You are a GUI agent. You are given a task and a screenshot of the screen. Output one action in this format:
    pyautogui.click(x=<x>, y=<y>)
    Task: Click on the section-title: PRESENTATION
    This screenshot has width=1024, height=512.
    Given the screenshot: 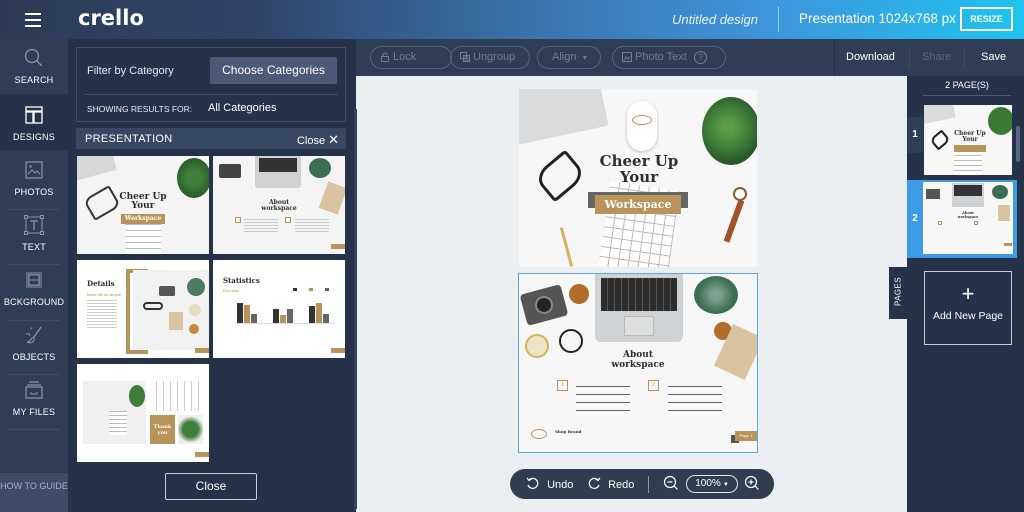 What is the action you would take?
    pyautogui.click(x=129, y=139)
    